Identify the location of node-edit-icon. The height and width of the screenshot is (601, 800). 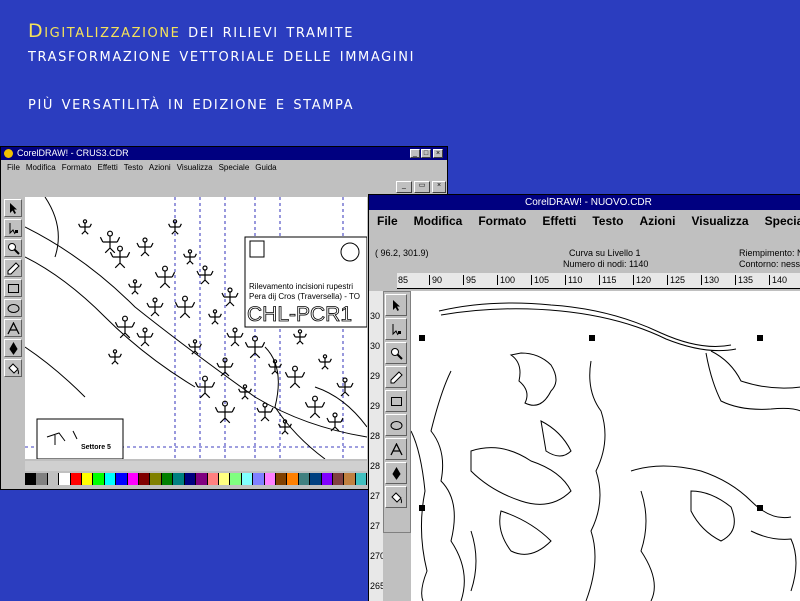
(13, 228).